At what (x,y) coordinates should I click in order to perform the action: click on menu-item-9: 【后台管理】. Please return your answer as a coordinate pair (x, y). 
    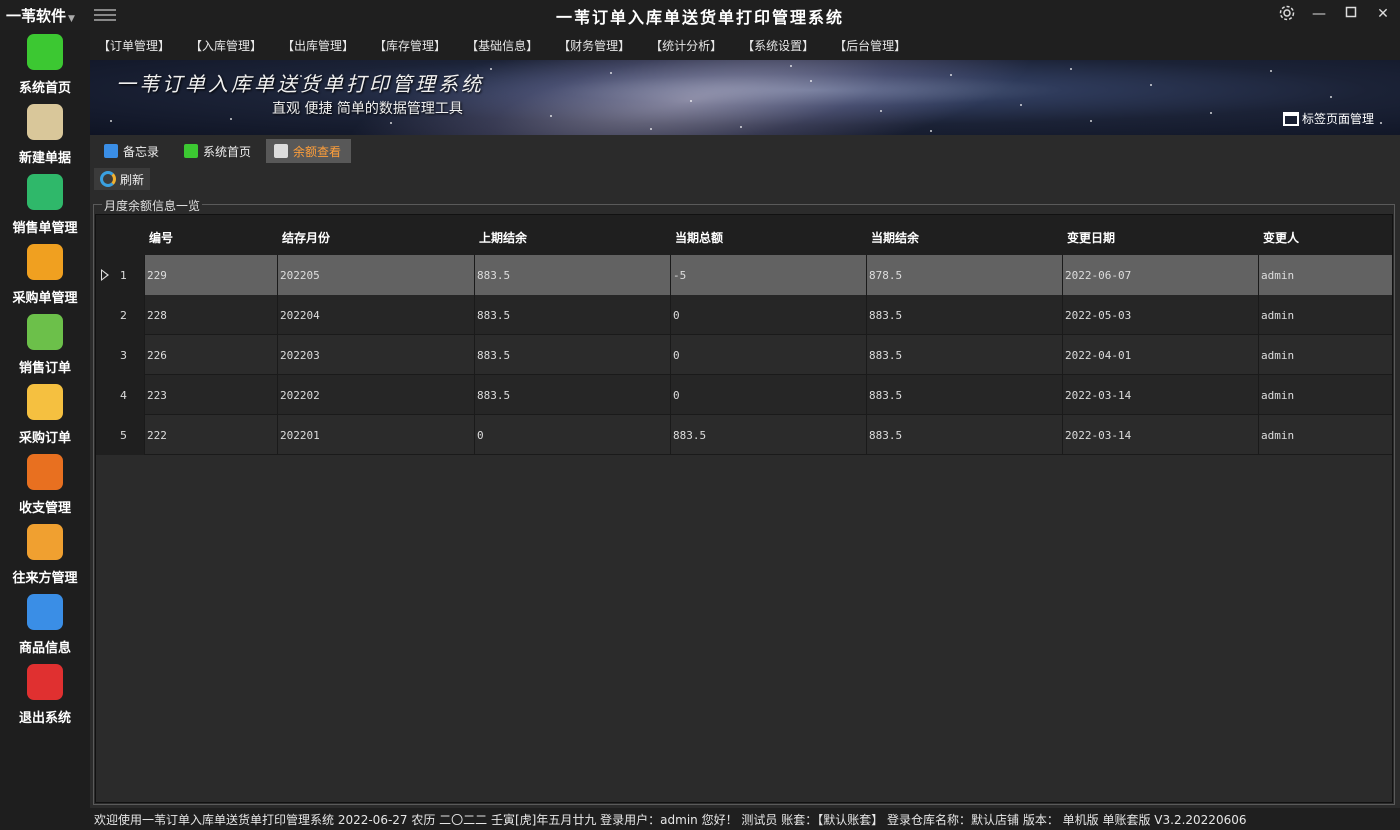
    Looking at the image, I should click on (870, 45).